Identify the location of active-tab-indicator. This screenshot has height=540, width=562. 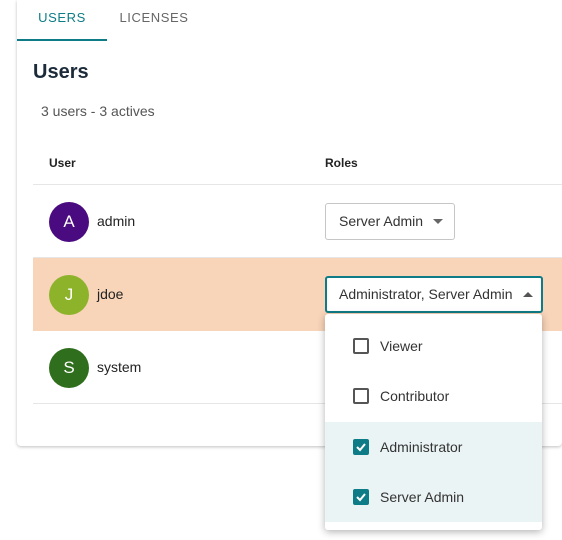
(62, 40).